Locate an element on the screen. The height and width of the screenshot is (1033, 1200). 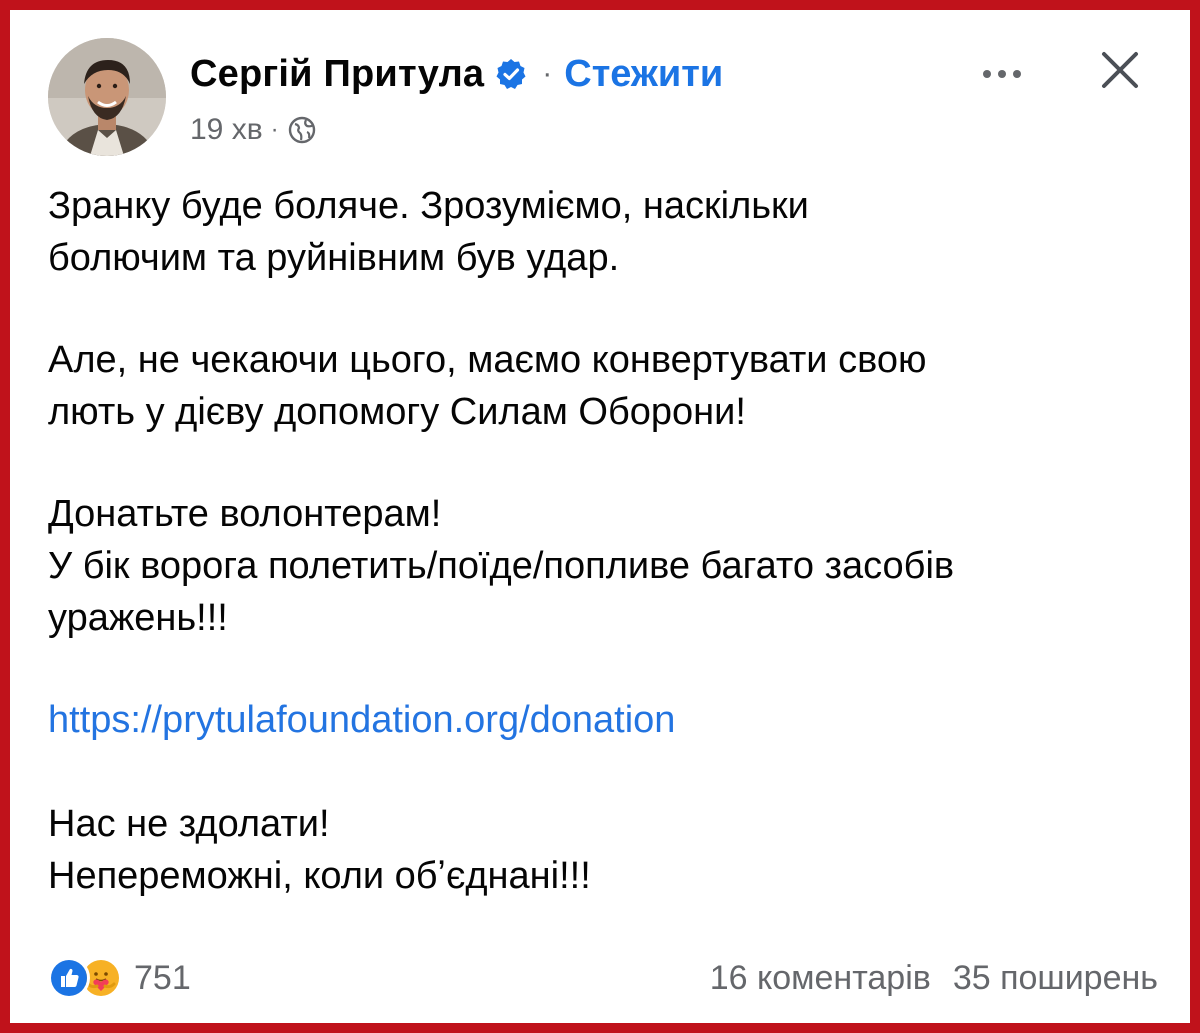
author-row: Сергій Притула · Стежити is located at coordinates (456, 74).